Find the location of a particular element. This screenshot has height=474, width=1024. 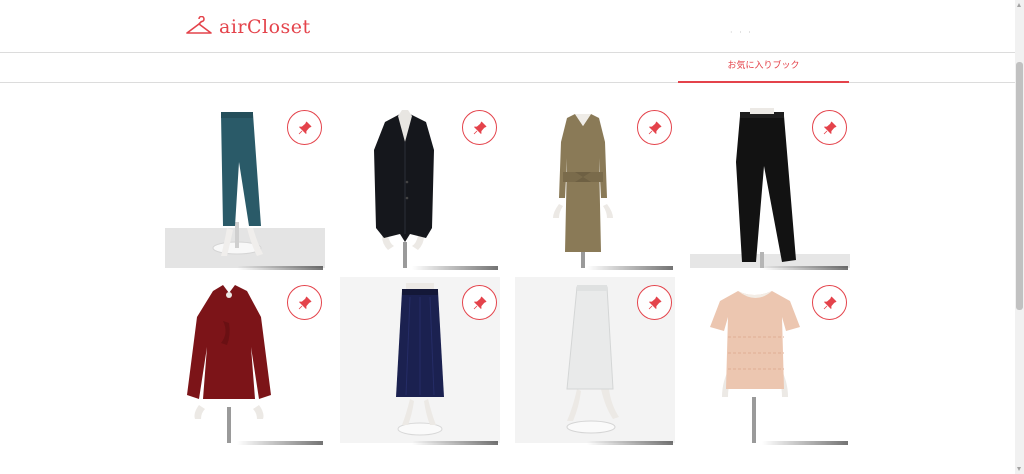

tab-bar: お気に入りブック is located at coordinates (507, 68).